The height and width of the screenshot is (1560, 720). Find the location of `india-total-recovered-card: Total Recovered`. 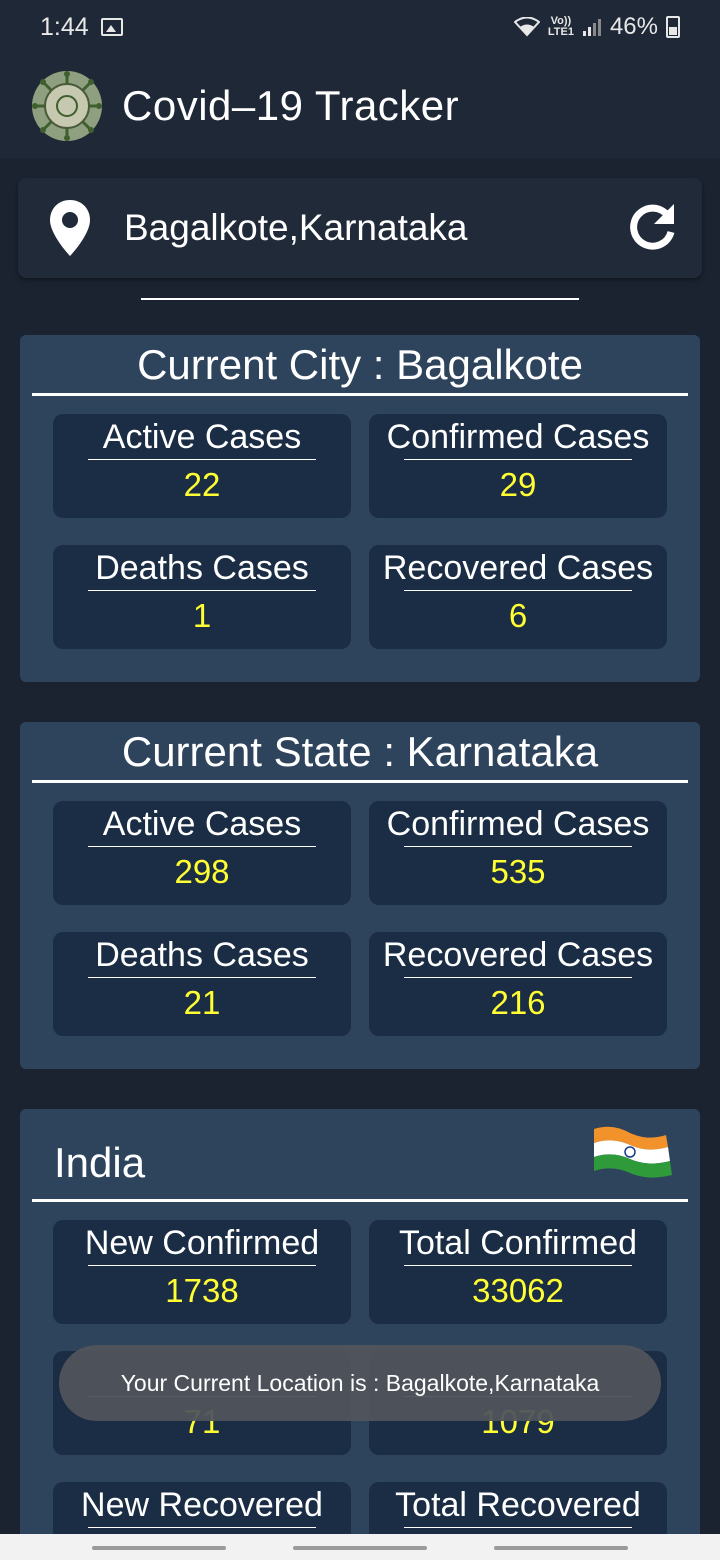

india-total-recovered-card: Total Recovered is located at coordinates (518, 1508).